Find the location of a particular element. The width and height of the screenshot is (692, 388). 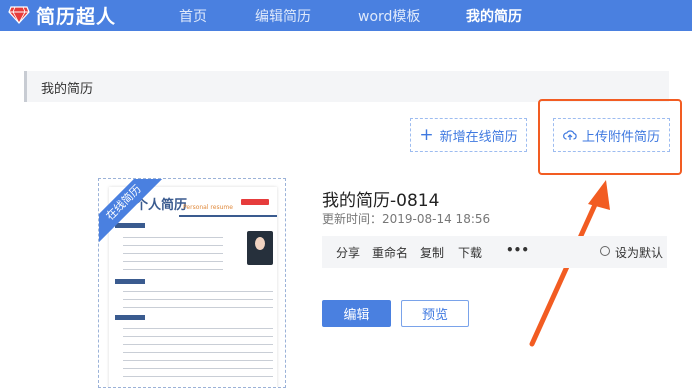

add-online-resume-button: + 新增在线简历 is located at coordinates (468, 135).